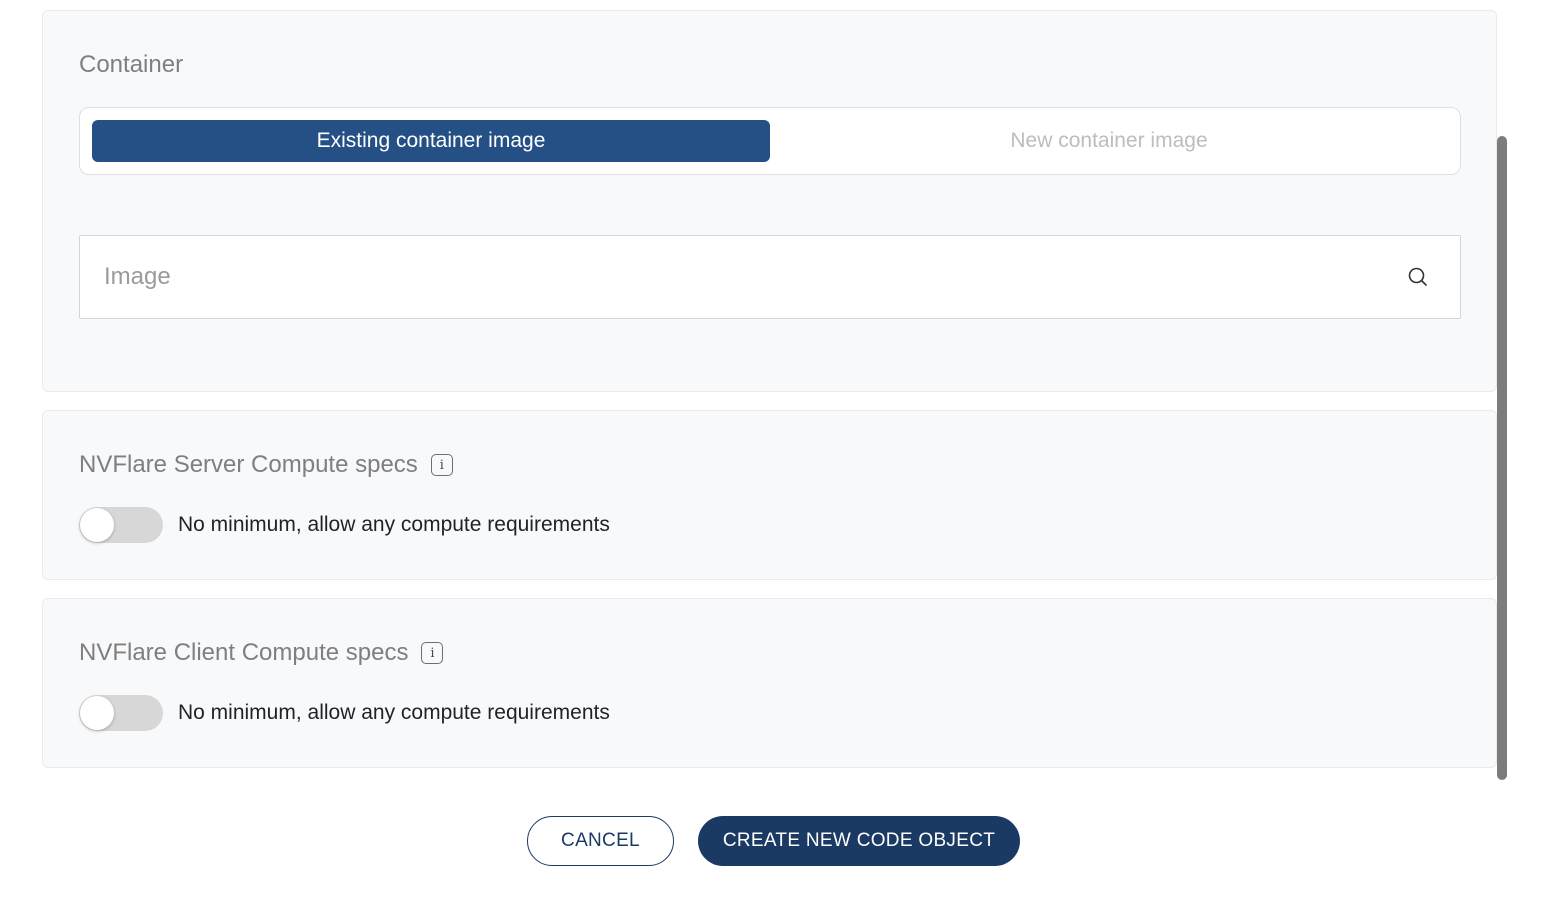  I want to click on client-specs-title: NVFlare Client Compute specs i, so click(261, 653).